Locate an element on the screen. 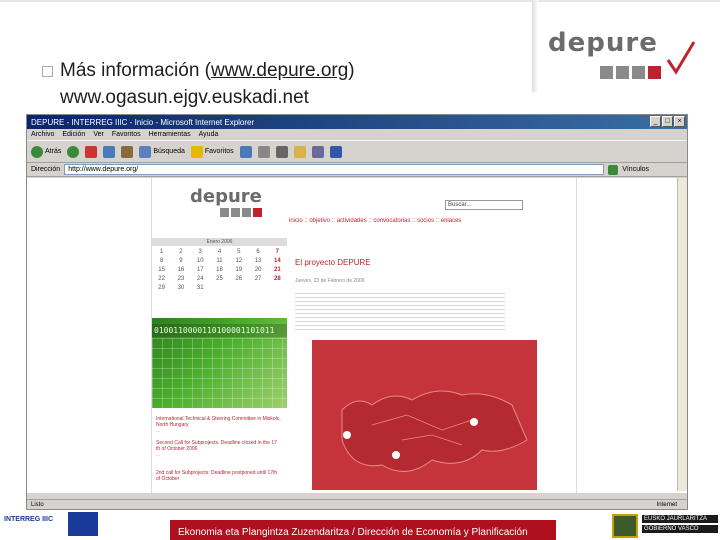 This screenshot has height=540, width=720. calendar-day: 5 is located at coordinates (238, 252).